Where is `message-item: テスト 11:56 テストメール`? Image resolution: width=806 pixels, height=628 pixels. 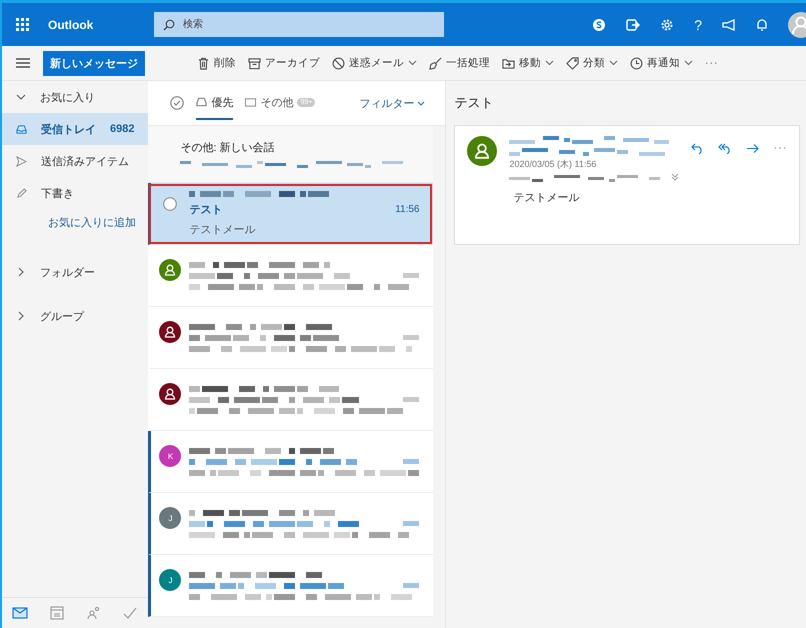
message-item: テスト 11:56 テストメール is located at coordinates (291, 214).